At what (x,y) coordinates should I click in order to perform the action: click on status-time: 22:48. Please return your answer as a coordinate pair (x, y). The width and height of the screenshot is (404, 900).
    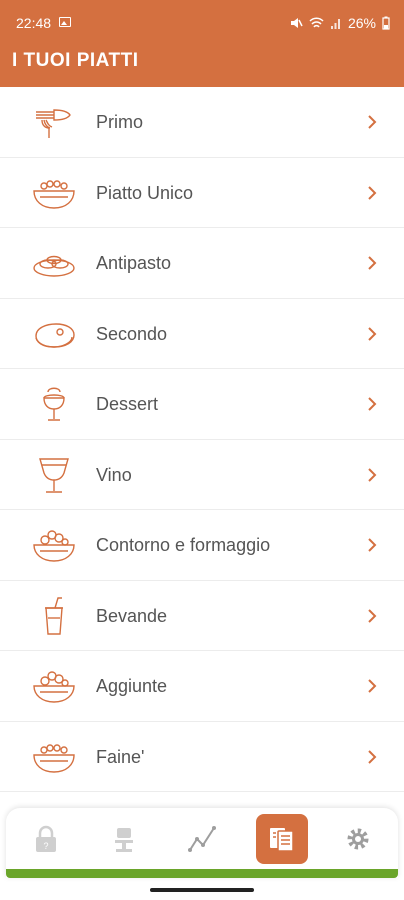
    Looking at the image, I should click on (34, 23).